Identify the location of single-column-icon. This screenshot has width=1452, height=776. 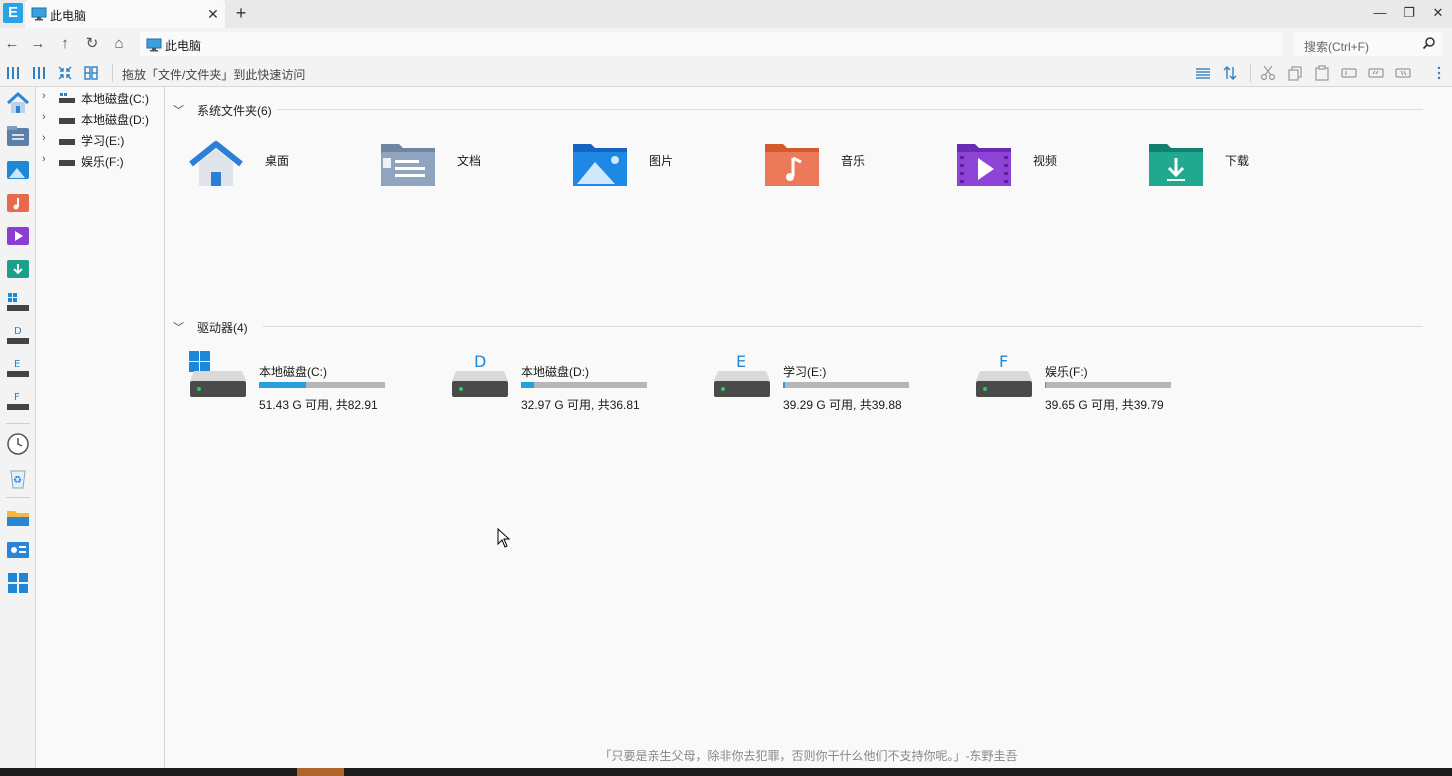
(13, 73).